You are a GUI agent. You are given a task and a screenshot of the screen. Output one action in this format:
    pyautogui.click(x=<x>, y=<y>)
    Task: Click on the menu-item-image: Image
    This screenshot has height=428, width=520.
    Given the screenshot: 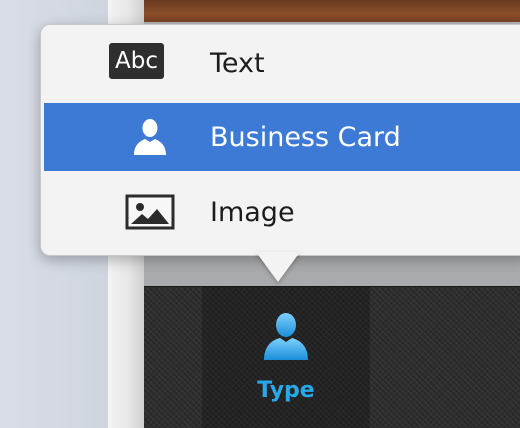 What is the action you would take?
    pyautogui.click(x=282, y=212)
    